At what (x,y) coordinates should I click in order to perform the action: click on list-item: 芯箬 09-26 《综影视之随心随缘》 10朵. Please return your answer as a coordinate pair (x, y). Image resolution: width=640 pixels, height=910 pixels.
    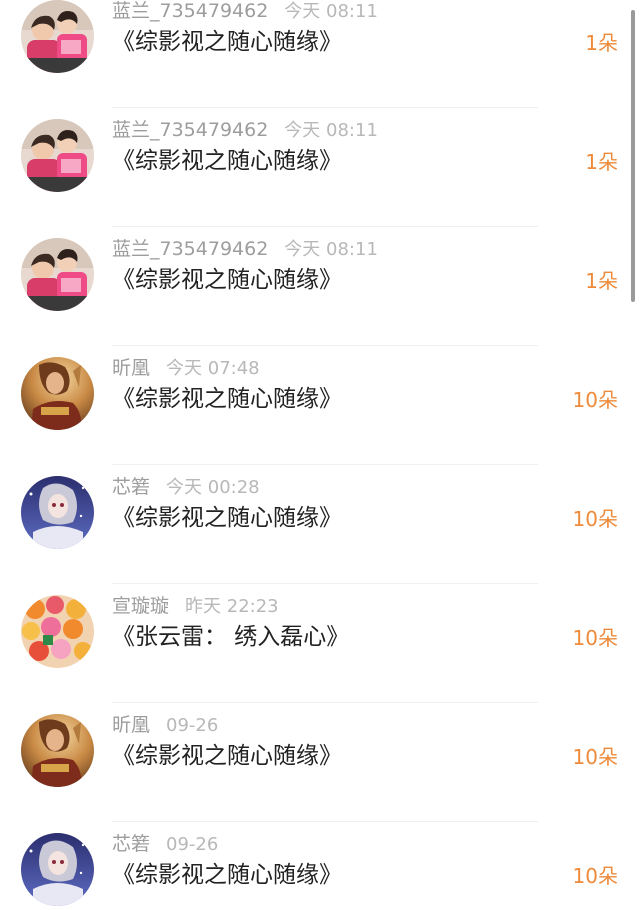
    Looking at the image, I should click on (320, 866).